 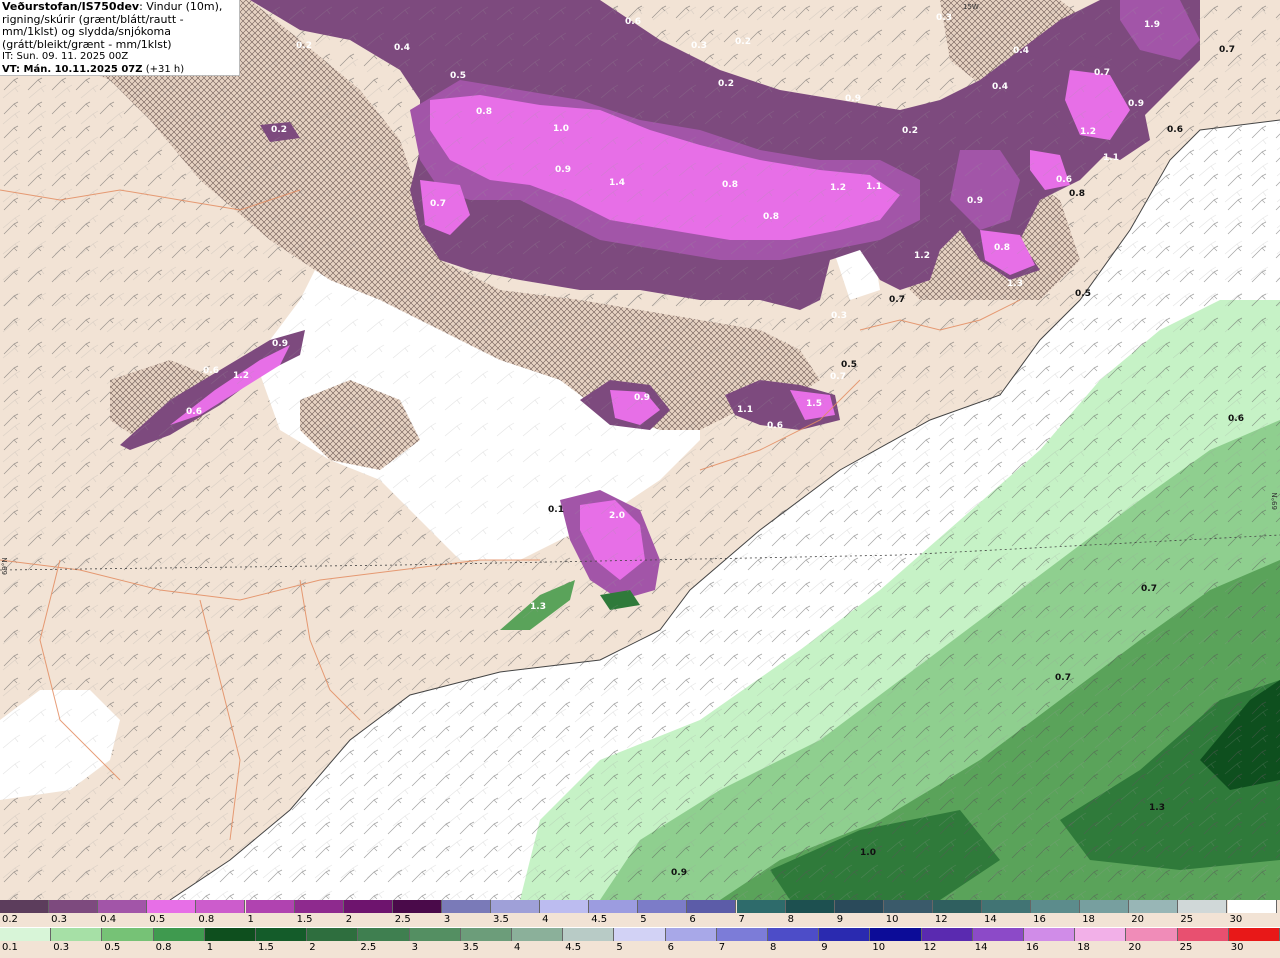 I want to click on snow-scale-label: 14, so click(x=990, y=919).